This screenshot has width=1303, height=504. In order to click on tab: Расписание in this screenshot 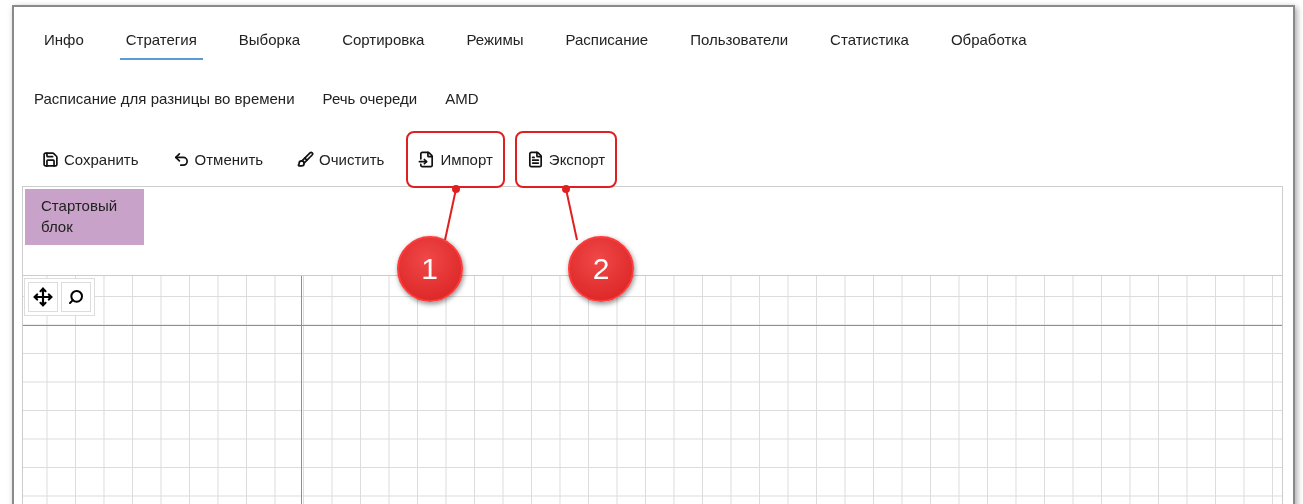, I will do `click(607, 43)`.